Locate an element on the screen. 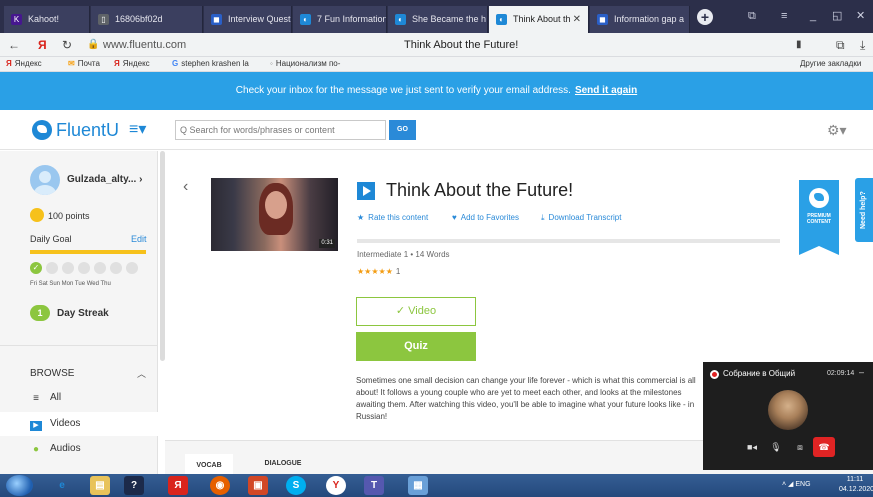 The height and width of the screenshot is (497, 873). daily-goal-edit-link: Edit is located at coordinates (139, 239).